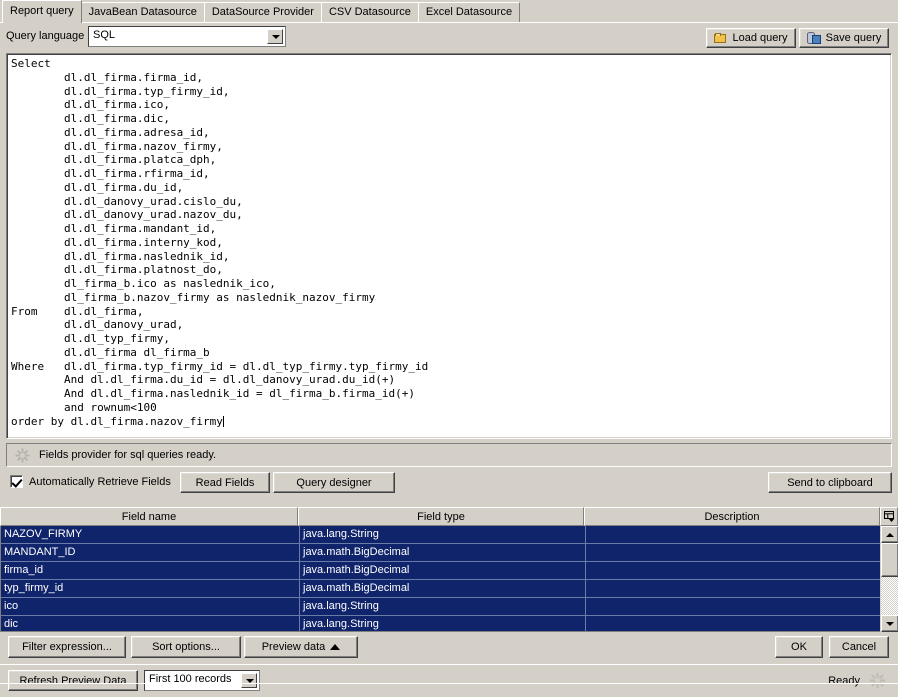 This screenshot has height=697, width=898. Describe the element at coordinates (40, 552) in the screenshot. I see `cell-field-name: MANDANT_ID` at that location.